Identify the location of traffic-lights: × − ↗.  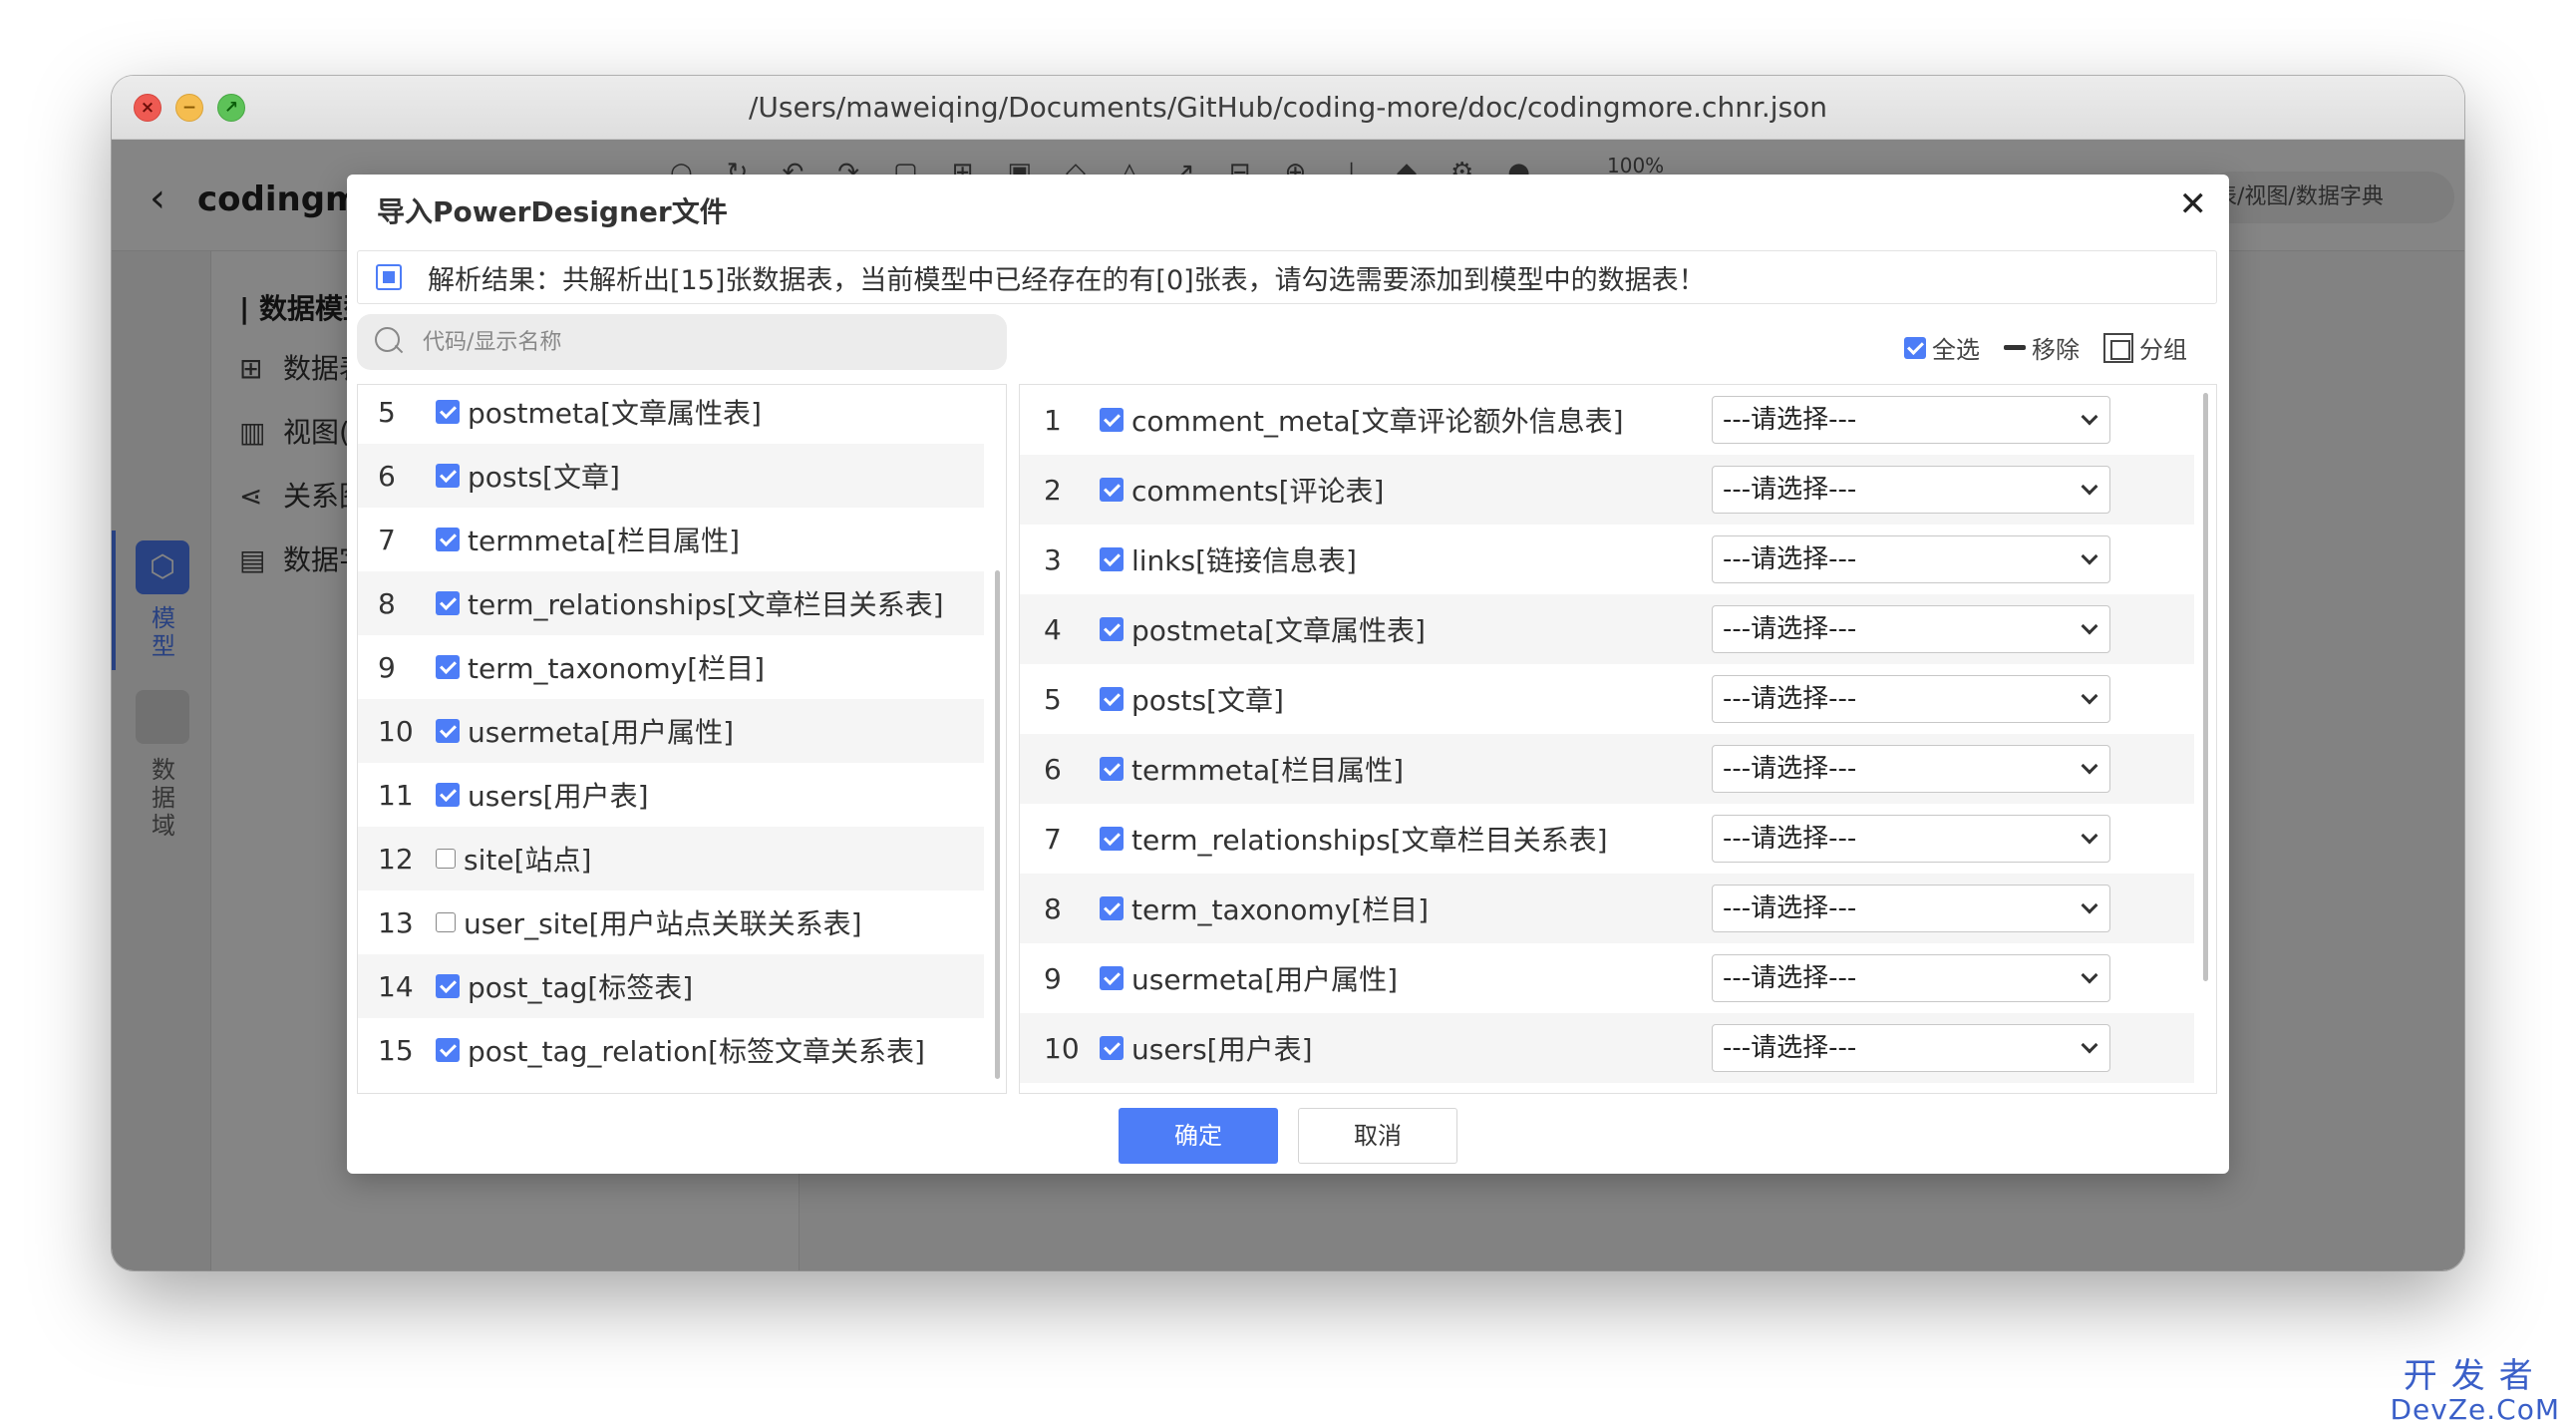
(189, 108).